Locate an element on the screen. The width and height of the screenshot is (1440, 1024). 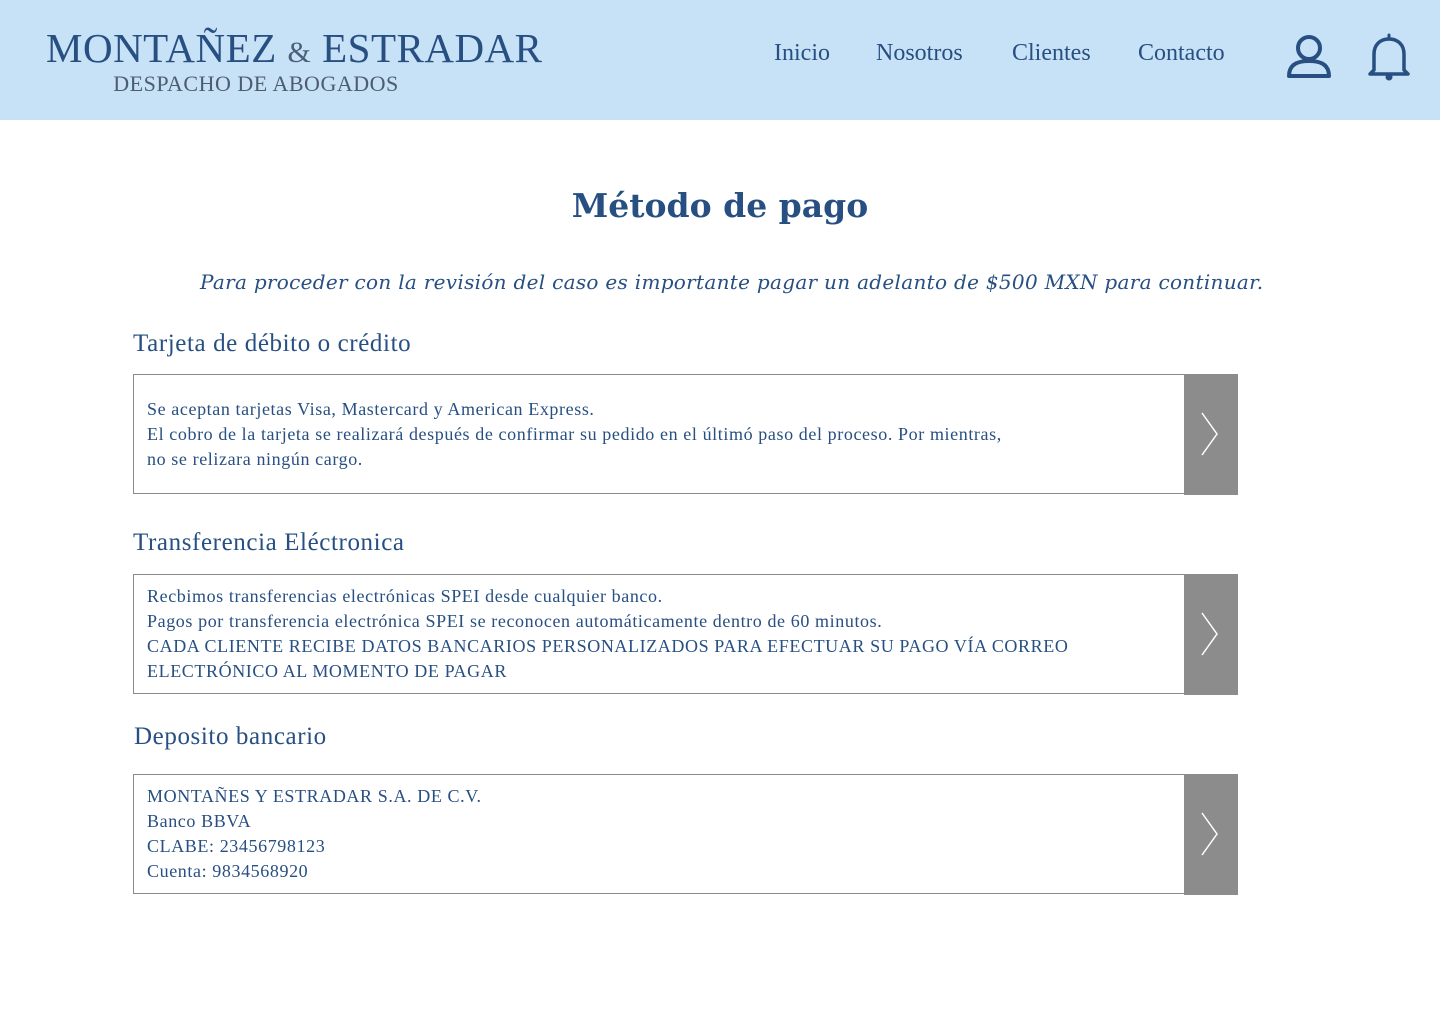
deposit-select-button is located at coordinates (1211, 834).